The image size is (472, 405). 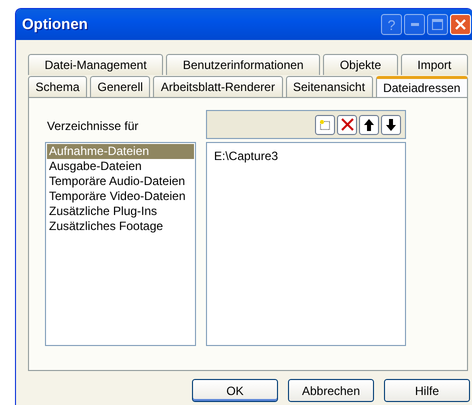 What do you see at coordinates (235, 390) in the screenshot?
I see `dialog-button: OK` at bounding box center [235, 390].